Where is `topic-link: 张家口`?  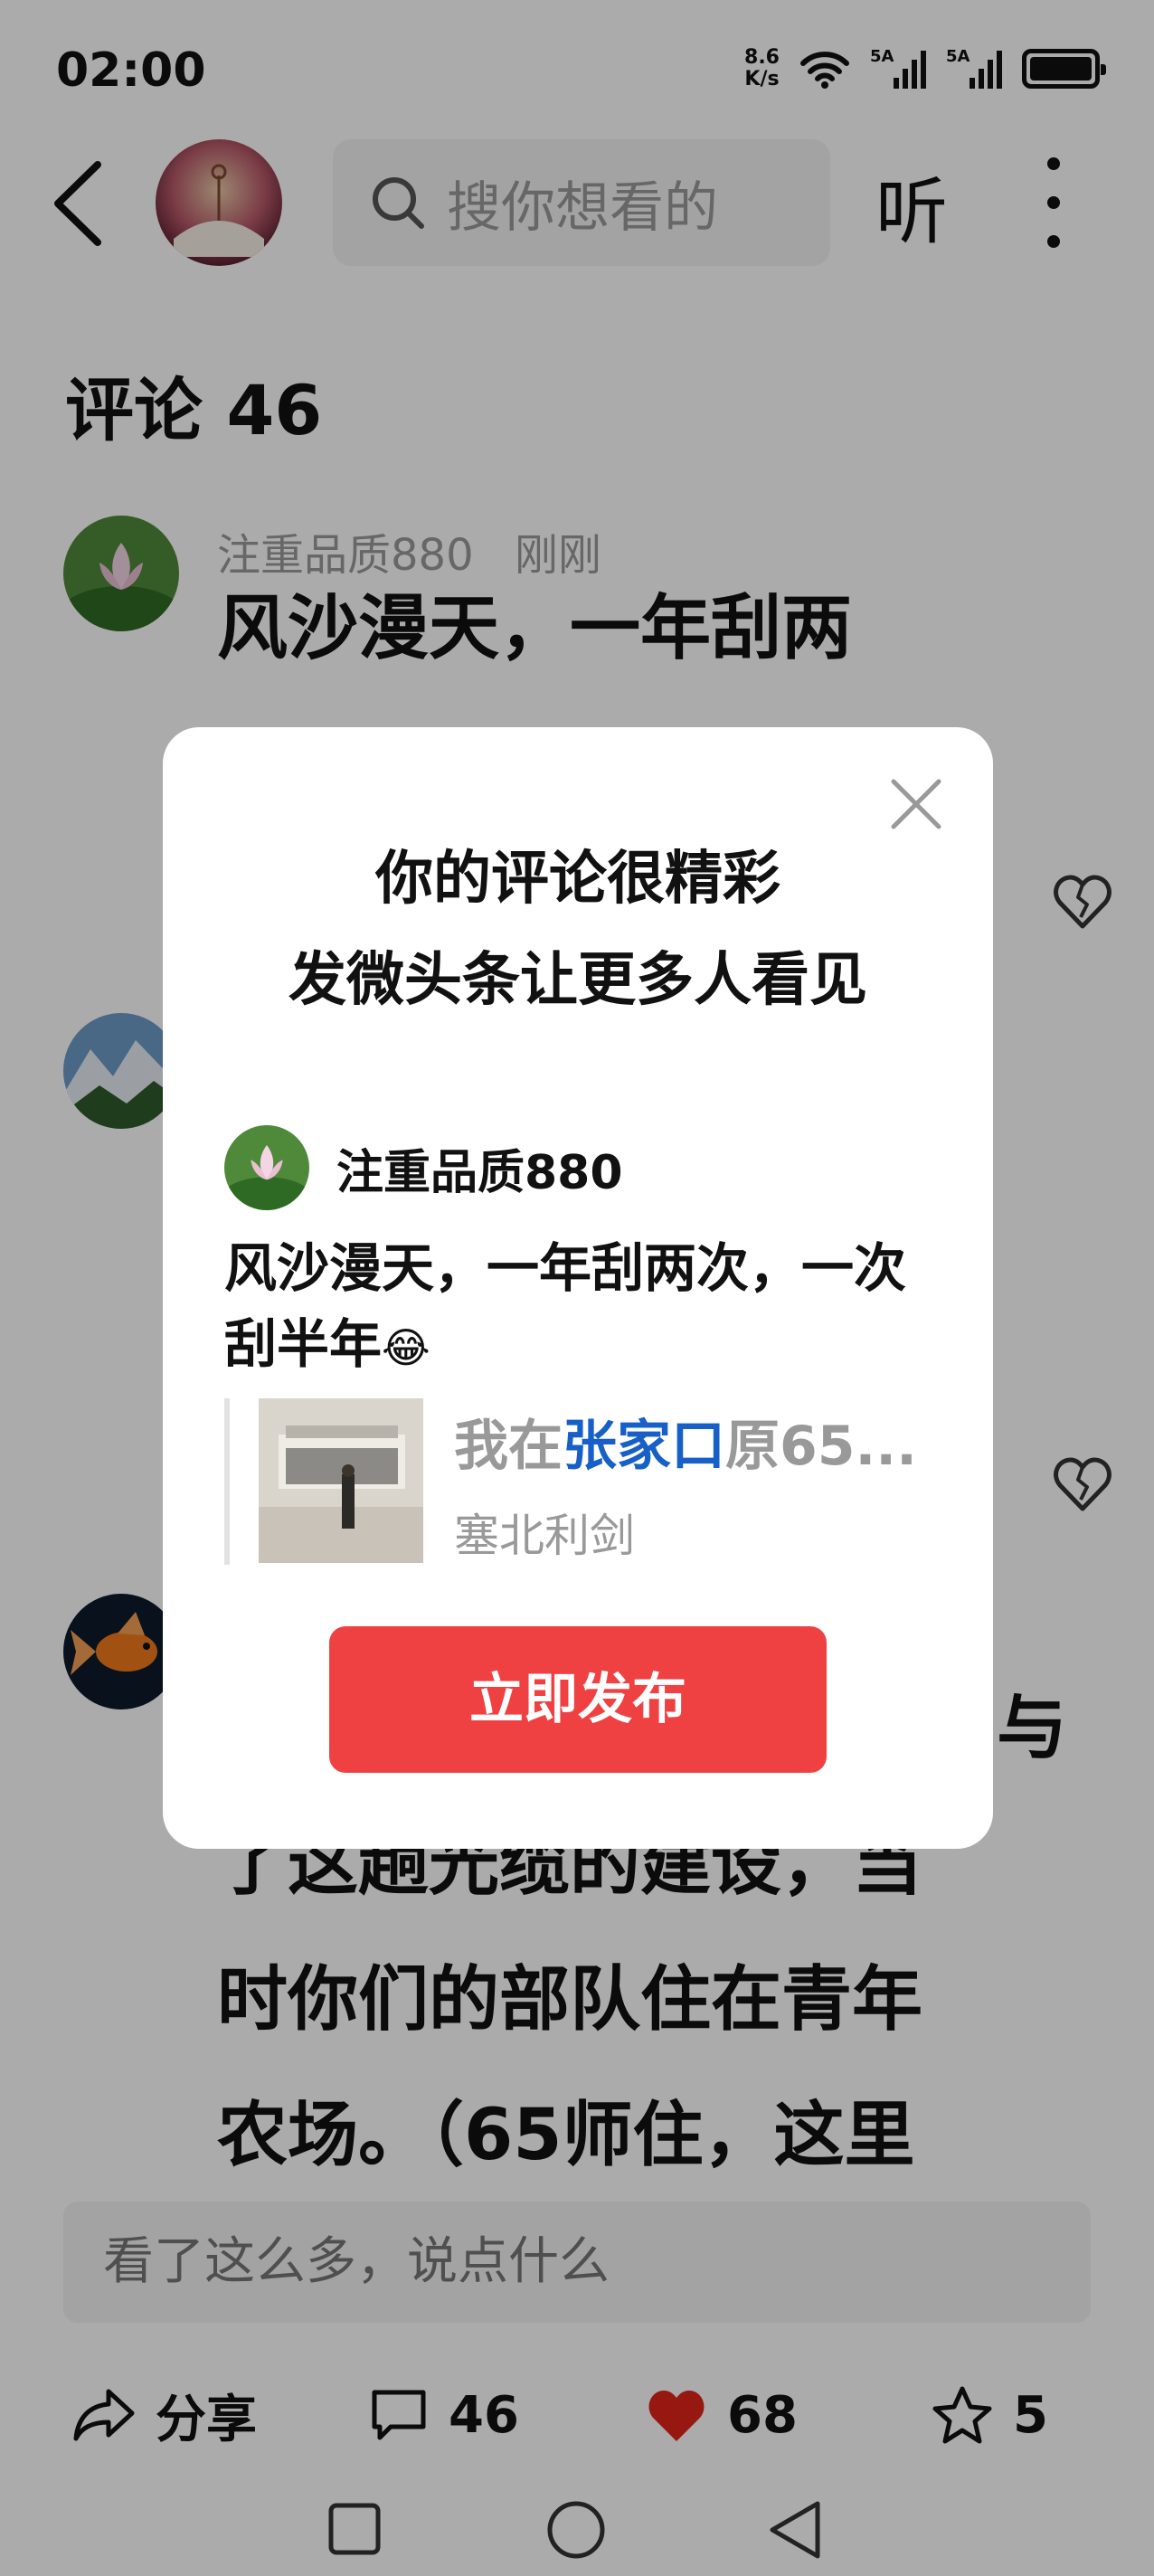 topic-link: 张家口 is located at coordinates (644, 1446).